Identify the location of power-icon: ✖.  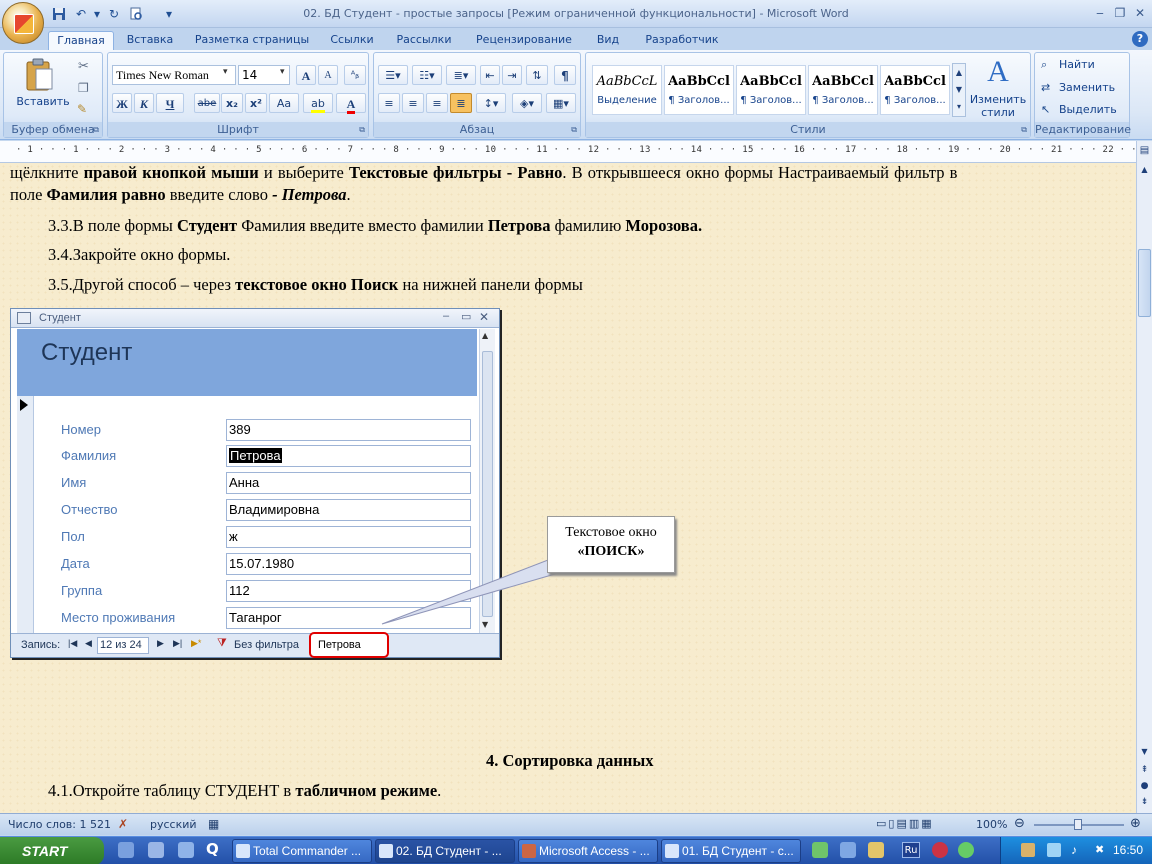
(1102, 850).